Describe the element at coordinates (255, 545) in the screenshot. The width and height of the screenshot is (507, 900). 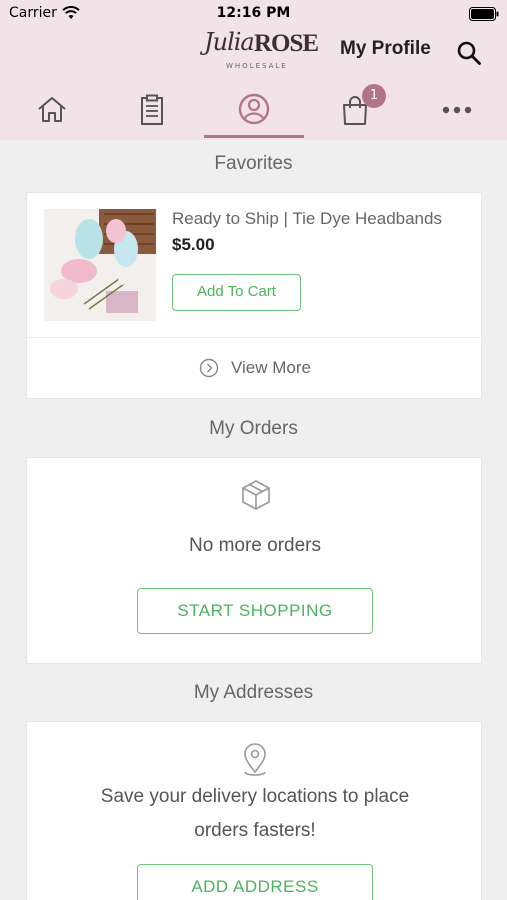
I see `orders-empty-text: No more orders` at that location.